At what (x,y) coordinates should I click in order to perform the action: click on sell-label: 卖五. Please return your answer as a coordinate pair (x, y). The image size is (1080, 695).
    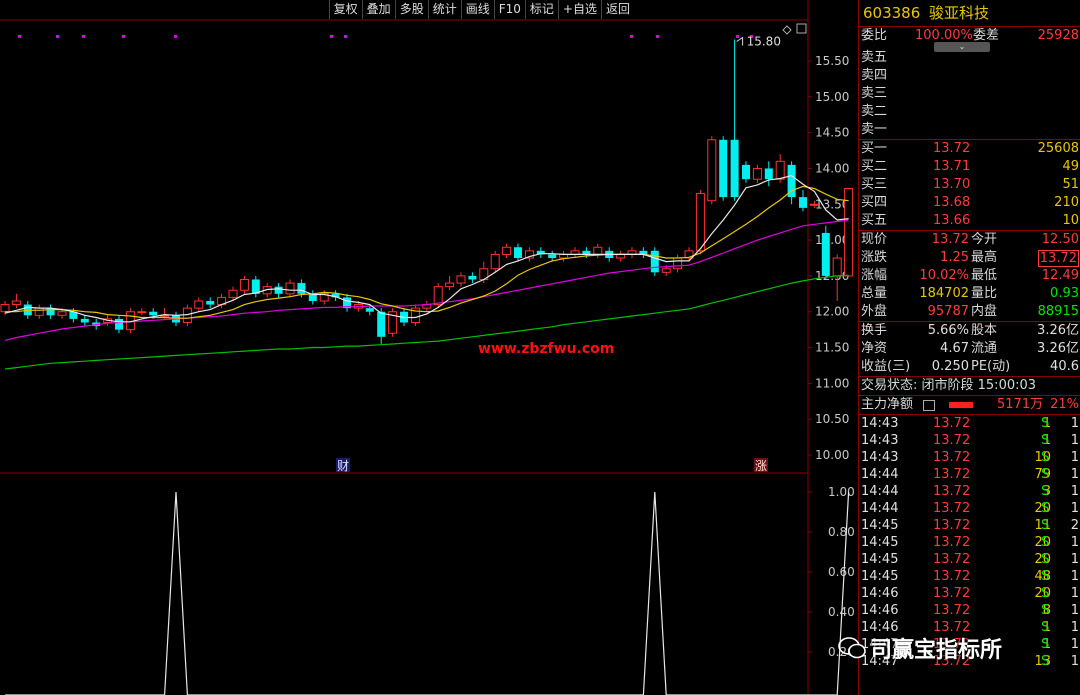
    Looking at the image, I should click on (874, 57).